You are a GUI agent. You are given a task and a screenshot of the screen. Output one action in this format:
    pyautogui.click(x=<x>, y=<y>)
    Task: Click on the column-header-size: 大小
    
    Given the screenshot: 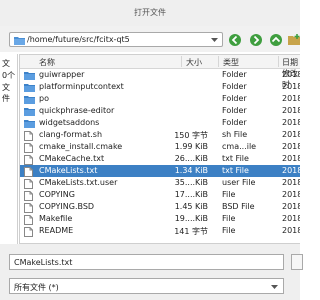 What is the action you would take?
    pyautogui.click(x=194, y=62)
    